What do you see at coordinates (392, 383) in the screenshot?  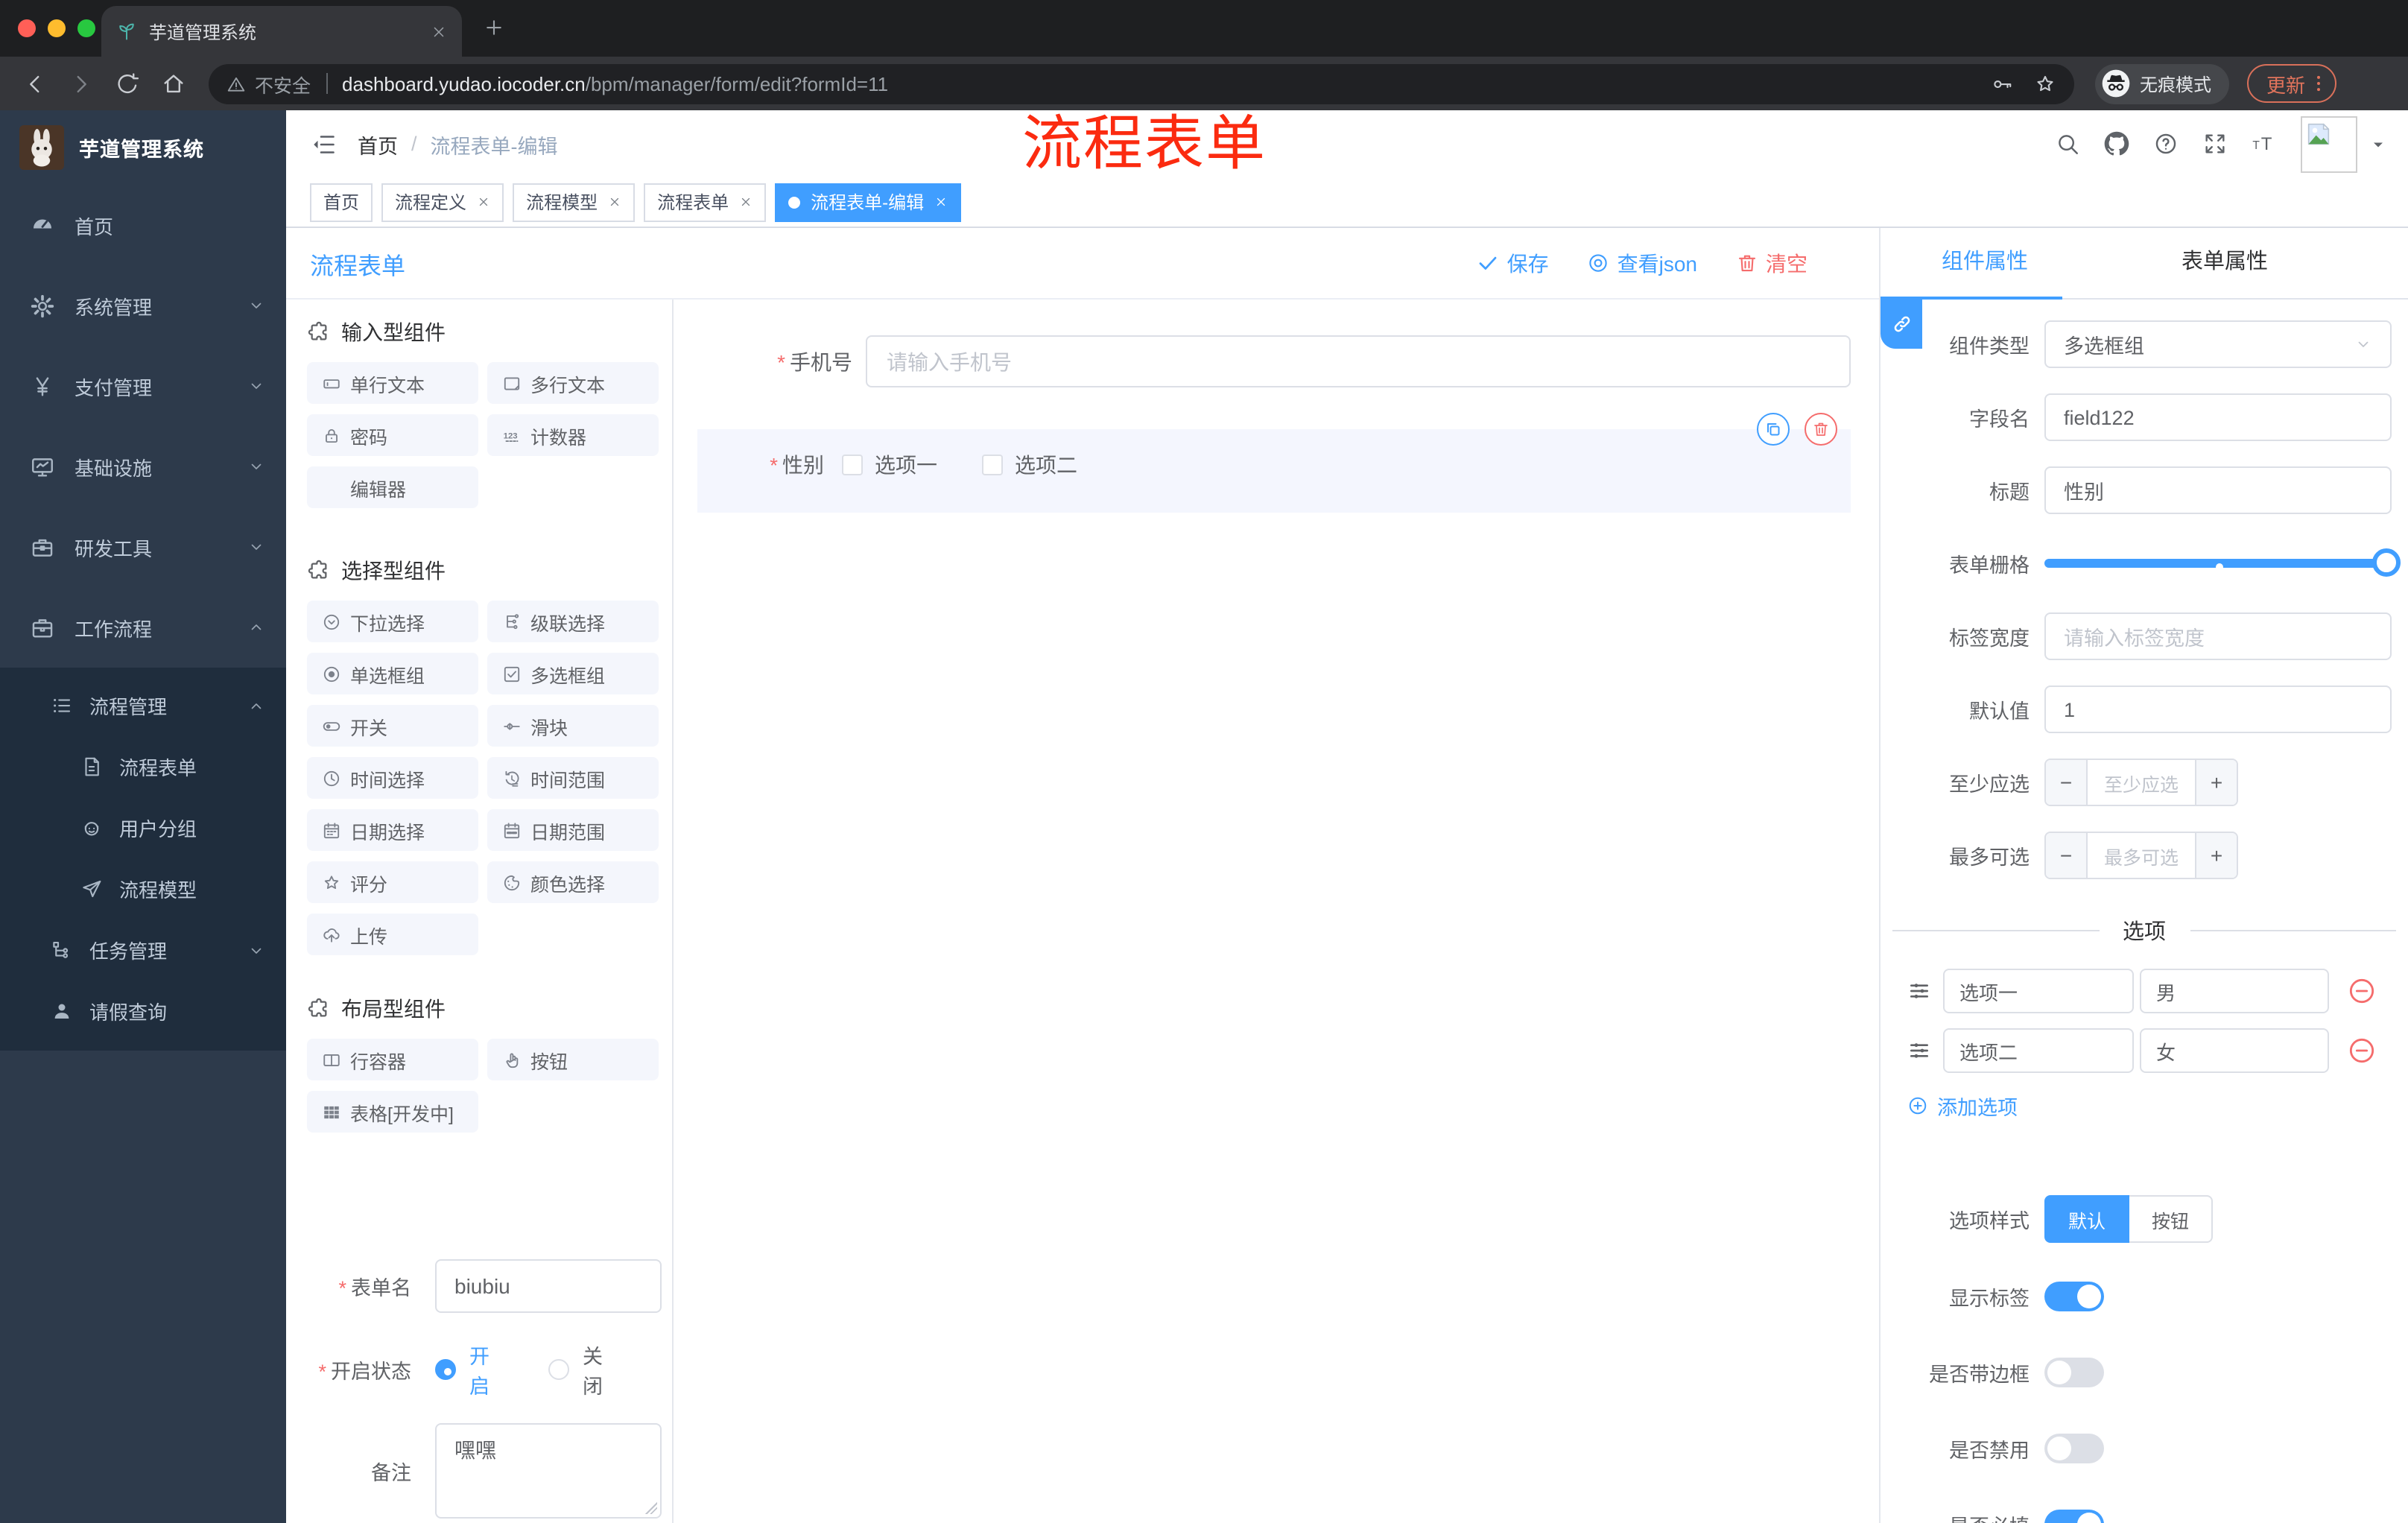 I see `palette-item: 单行文本` at bounding box center [392, 383].